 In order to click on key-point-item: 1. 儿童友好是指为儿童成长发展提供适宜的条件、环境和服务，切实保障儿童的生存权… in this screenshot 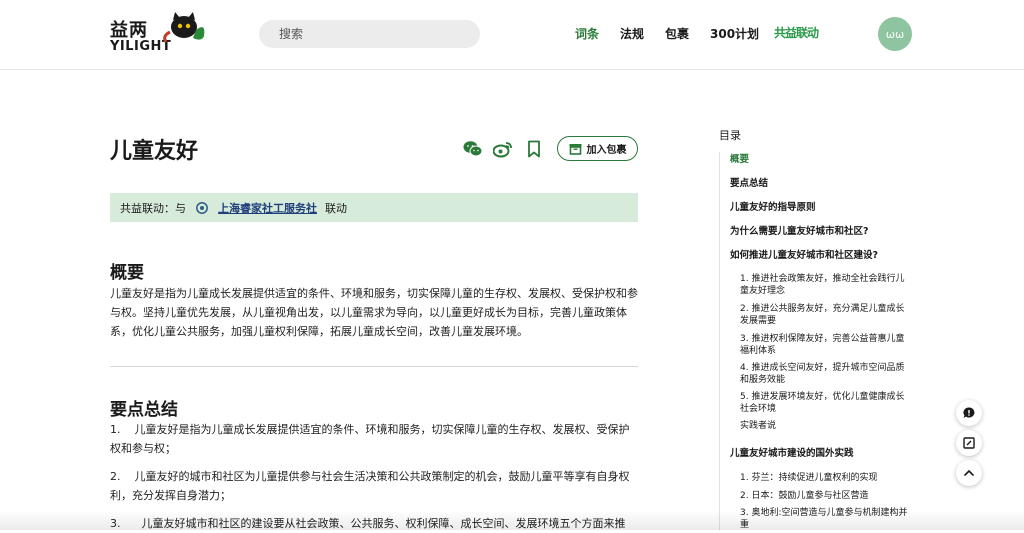, I will do `click(370, 439)`.